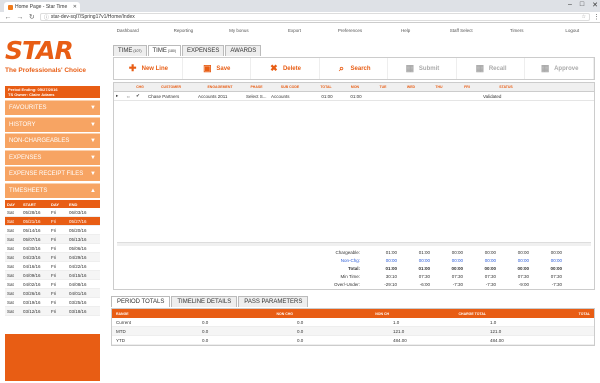 The image size is (600, 383). What do you see at coordinates (78, 284) in the screenshot?
I see `timesheet-cell: 04/08/16` at bounding box center [78, 284].